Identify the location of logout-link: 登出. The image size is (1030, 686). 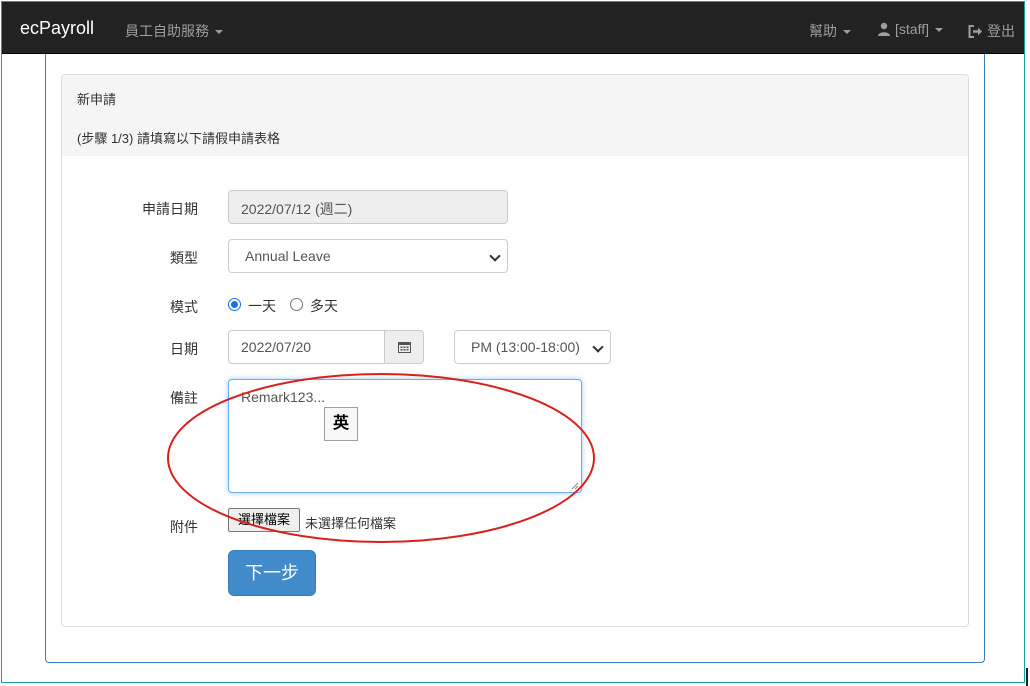
(991, 31).